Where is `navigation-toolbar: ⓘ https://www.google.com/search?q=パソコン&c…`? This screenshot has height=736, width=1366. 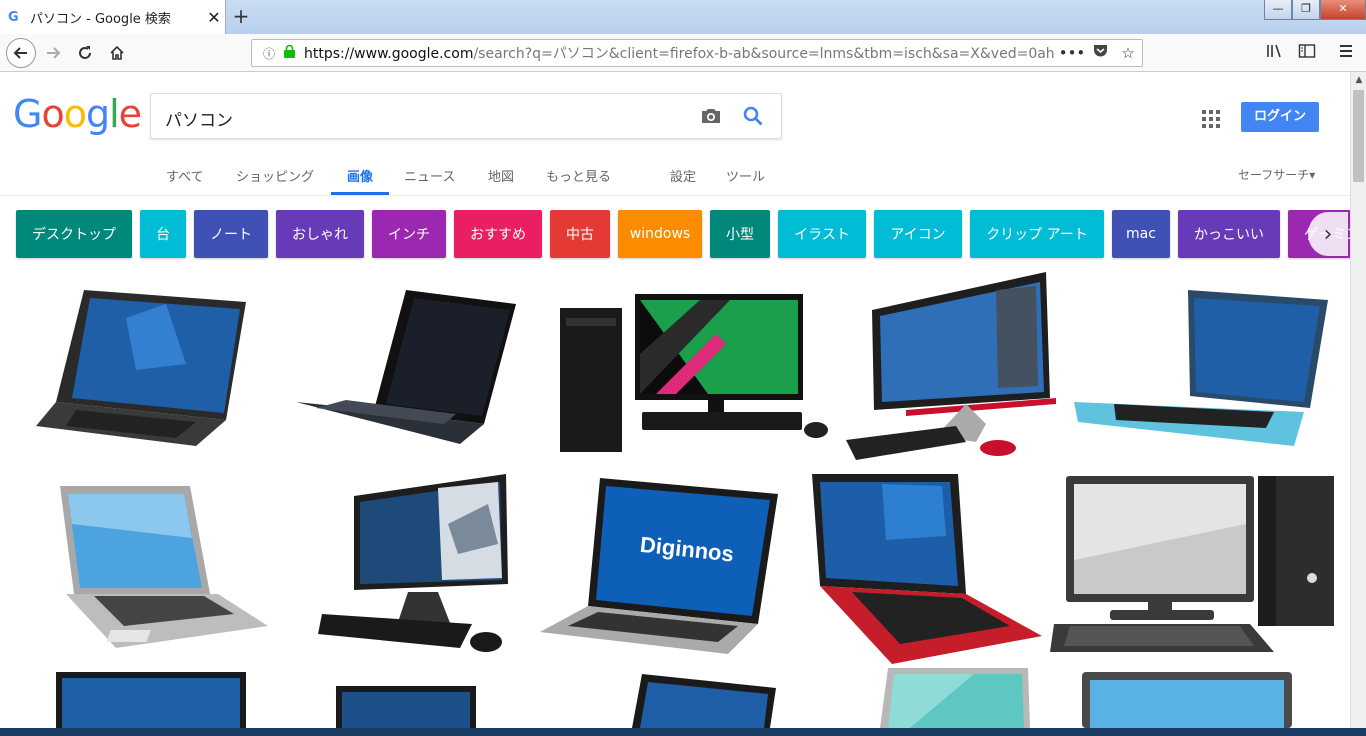 navigation-toolbar: ⓘ https://www.google.com/search?q=パソコン&c… is located at coordinates (683, 53).